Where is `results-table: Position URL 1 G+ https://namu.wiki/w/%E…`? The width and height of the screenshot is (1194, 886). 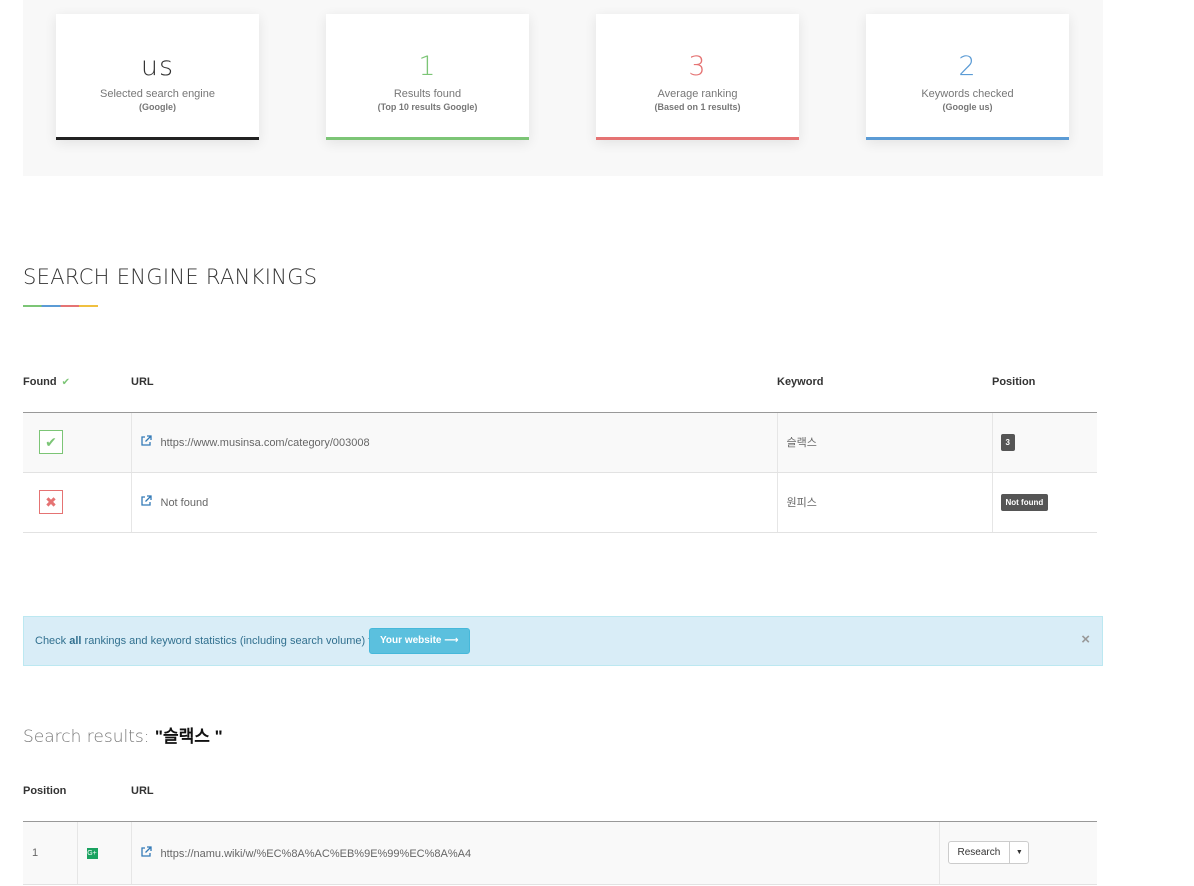
results-table: Position URL 1 G+ https://namu.wiki/w/%E… is located at coordinates (560, 823).